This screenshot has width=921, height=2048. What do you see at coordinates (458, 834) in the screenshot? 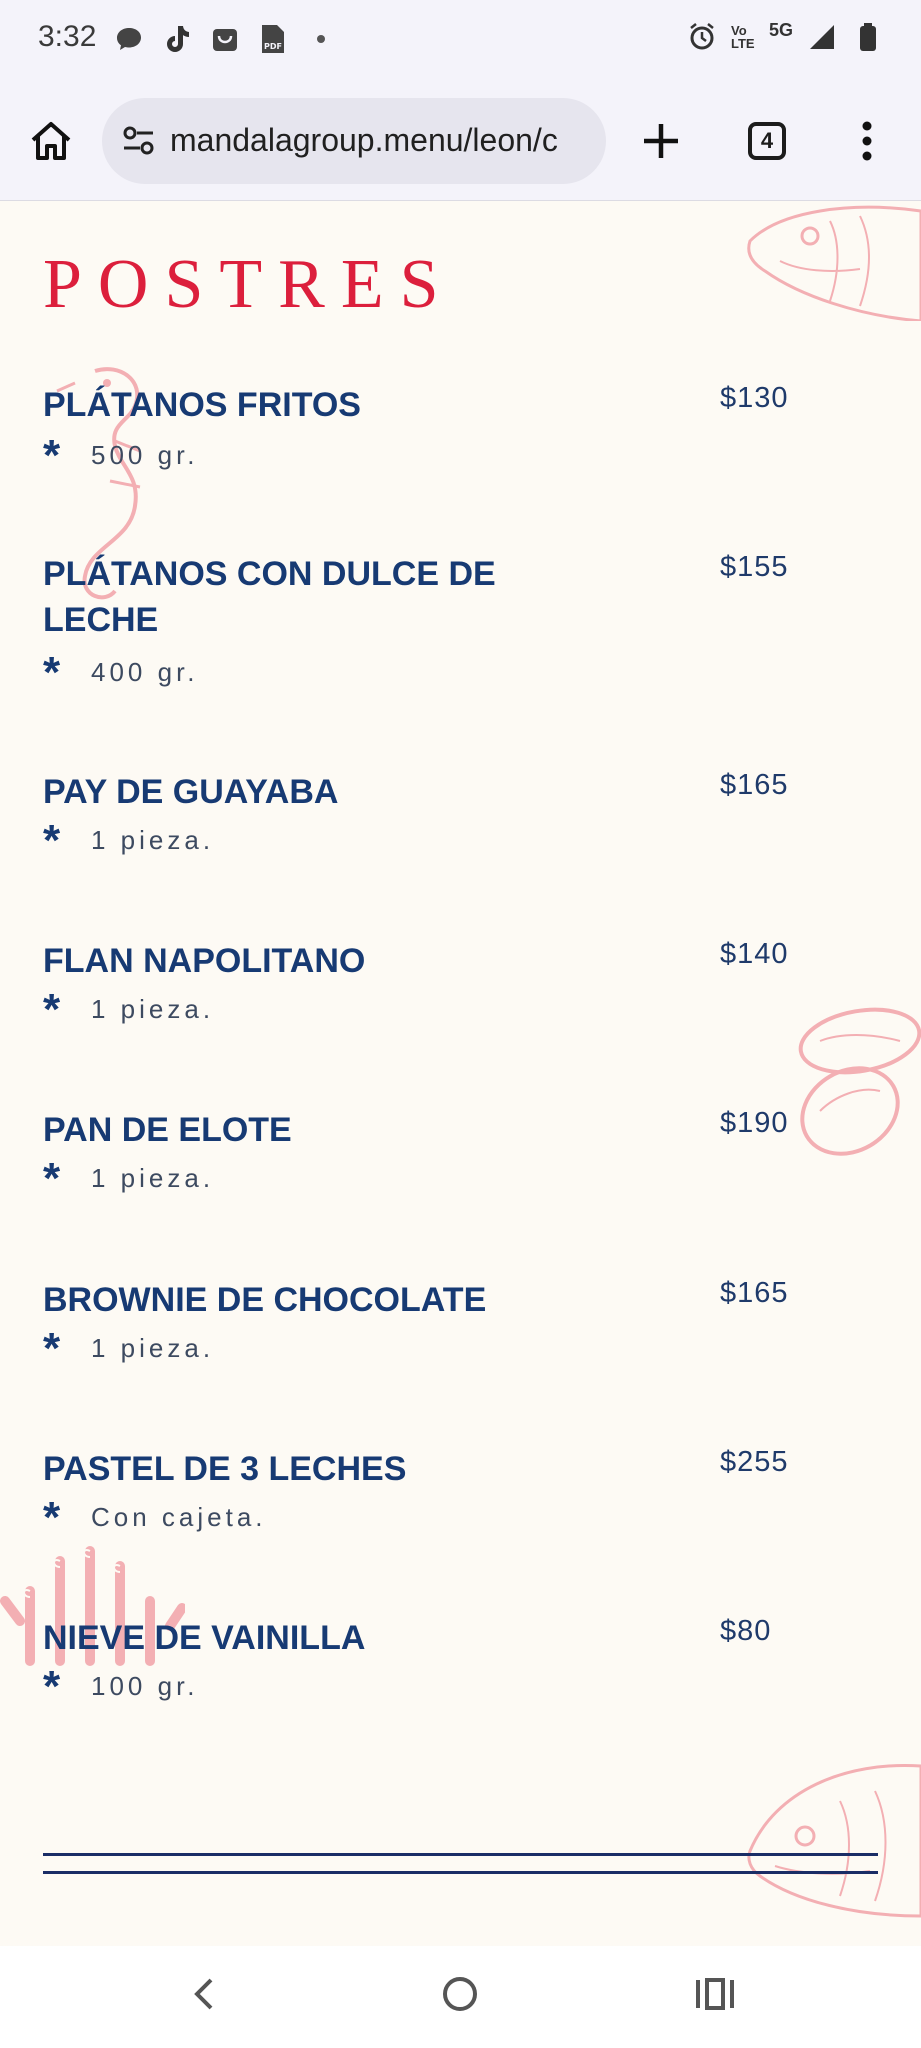
I see `menu-item: PAY DE GUAYABA $165 * 1 pieza.` at bounding box center [458, 834].